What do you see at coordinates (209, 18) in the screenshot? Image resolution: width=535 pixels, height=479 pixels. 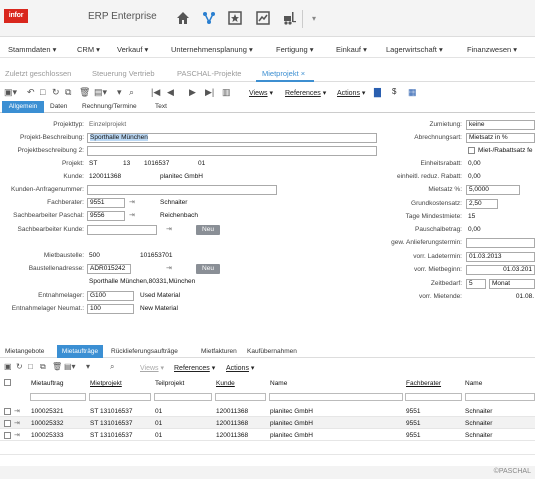 I see `hierarchy-icon` at bounding box center [209, 18].